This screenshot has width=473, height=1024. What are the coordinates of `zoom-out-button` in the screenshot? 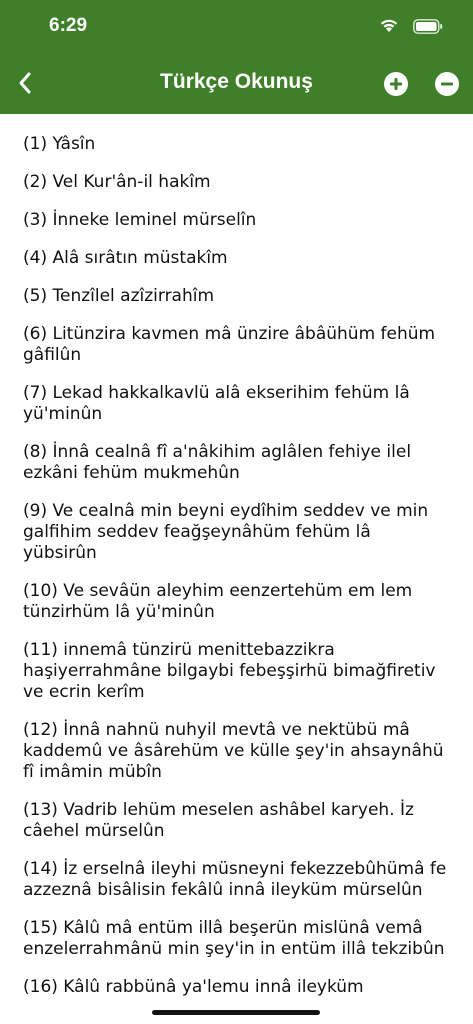 It's located at (447, 84).